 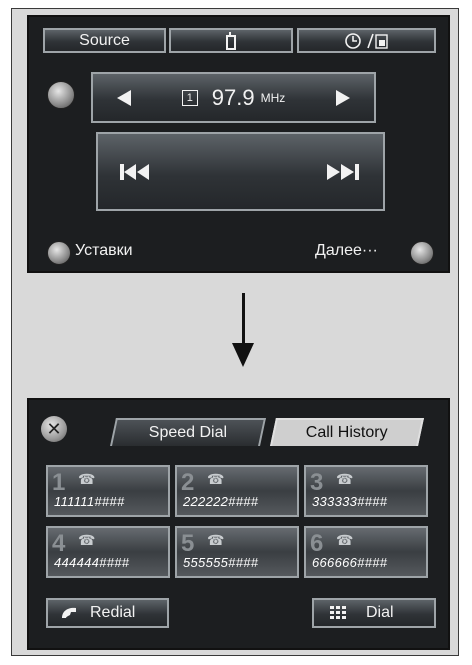 What do you see at coordinates (380, 612) in the screenshot?
I see `dial-label: Dial` at bounding box center [380, 612].